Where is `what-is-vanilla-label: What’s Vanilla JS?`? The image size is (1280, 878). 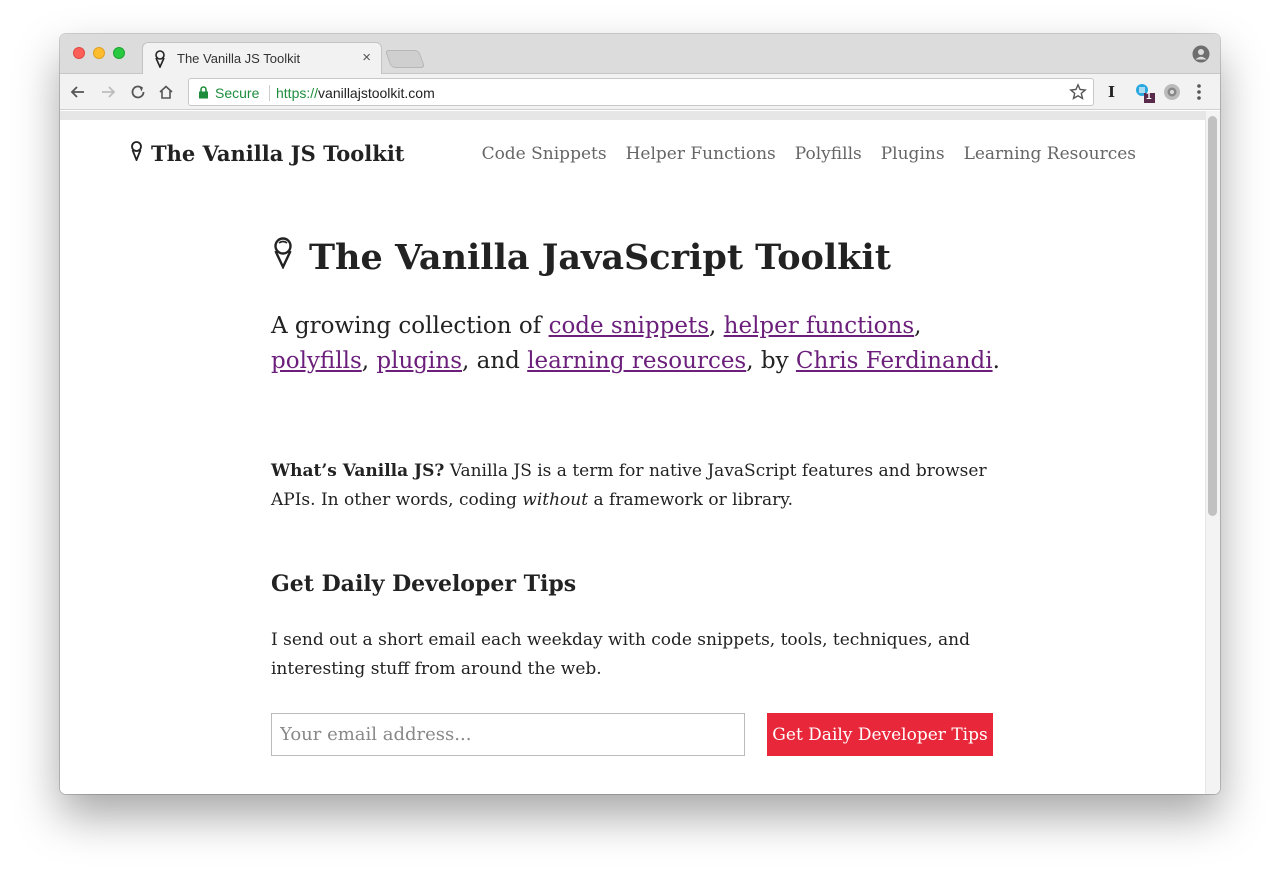 what-is-vanilla-label: What’s Vanilla JS? is located at coordinates (358, 471).